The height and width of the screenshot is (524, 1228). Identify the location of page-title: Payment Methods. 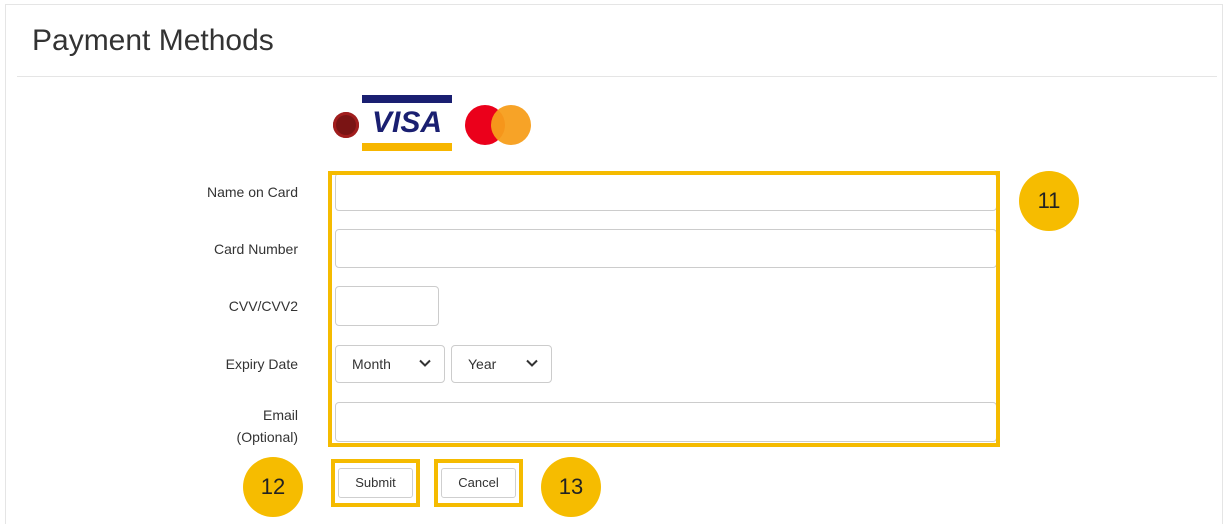
(153, 40).